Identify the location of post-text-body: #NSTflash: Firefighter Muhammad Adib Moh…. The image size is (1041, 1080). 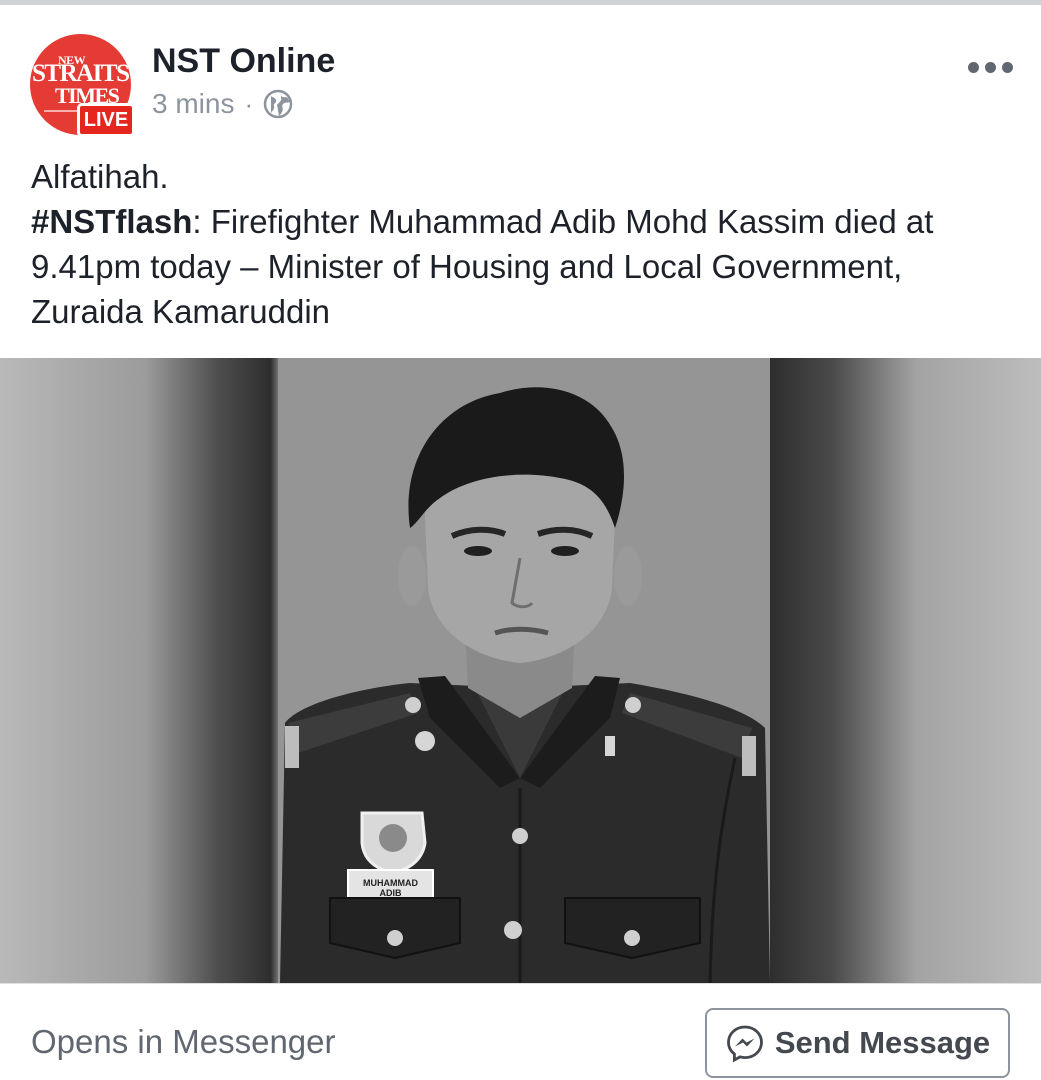
(526, 266).